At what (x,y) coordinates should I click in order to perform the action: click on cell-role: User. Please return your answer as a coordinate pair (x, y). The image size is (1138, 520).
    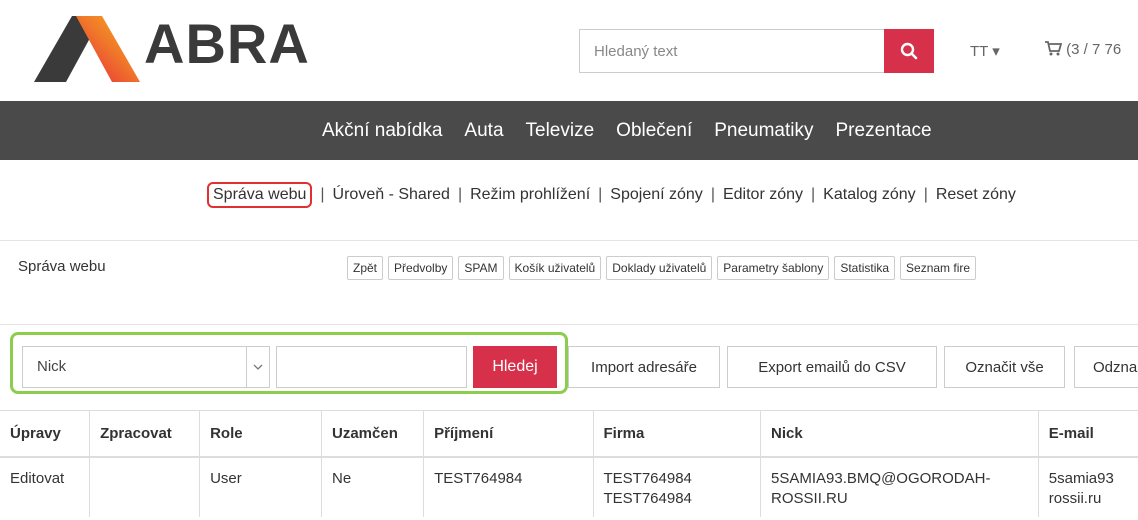
    Looking at the image, I should click on (226, 478).